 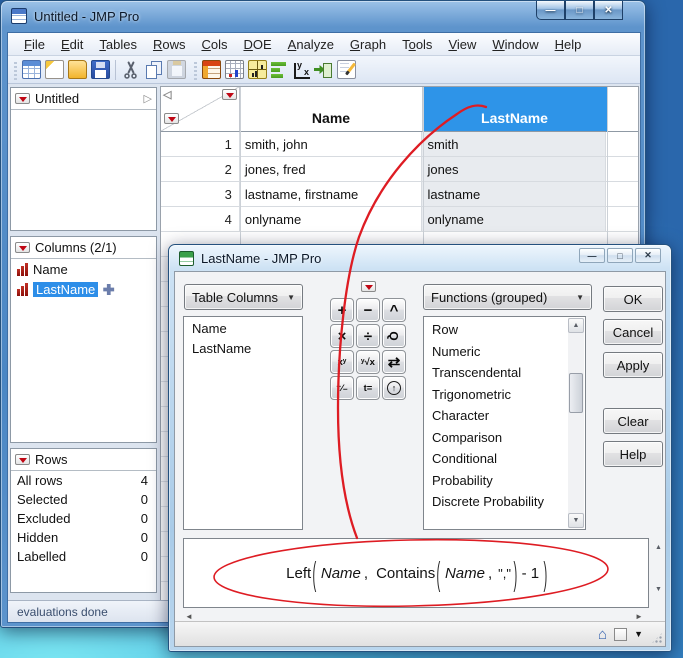 What do you see at coordinates (576, 325) in the screenshot?
I see `scroll-up-icon: ▲` at bounding box center [576, 325].